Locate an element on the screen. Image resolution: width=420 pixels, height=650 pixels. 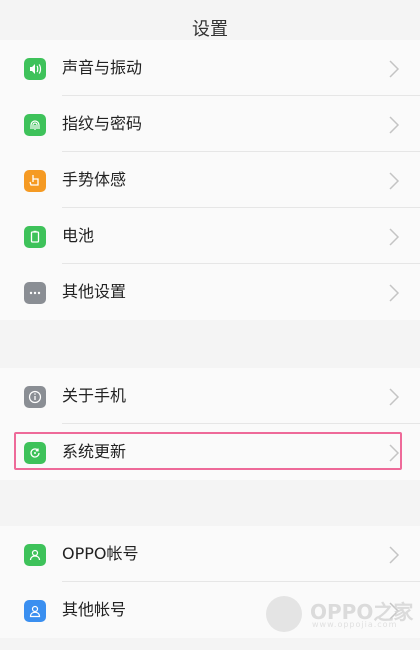
battery-icon is located at coordinates (35, 237).